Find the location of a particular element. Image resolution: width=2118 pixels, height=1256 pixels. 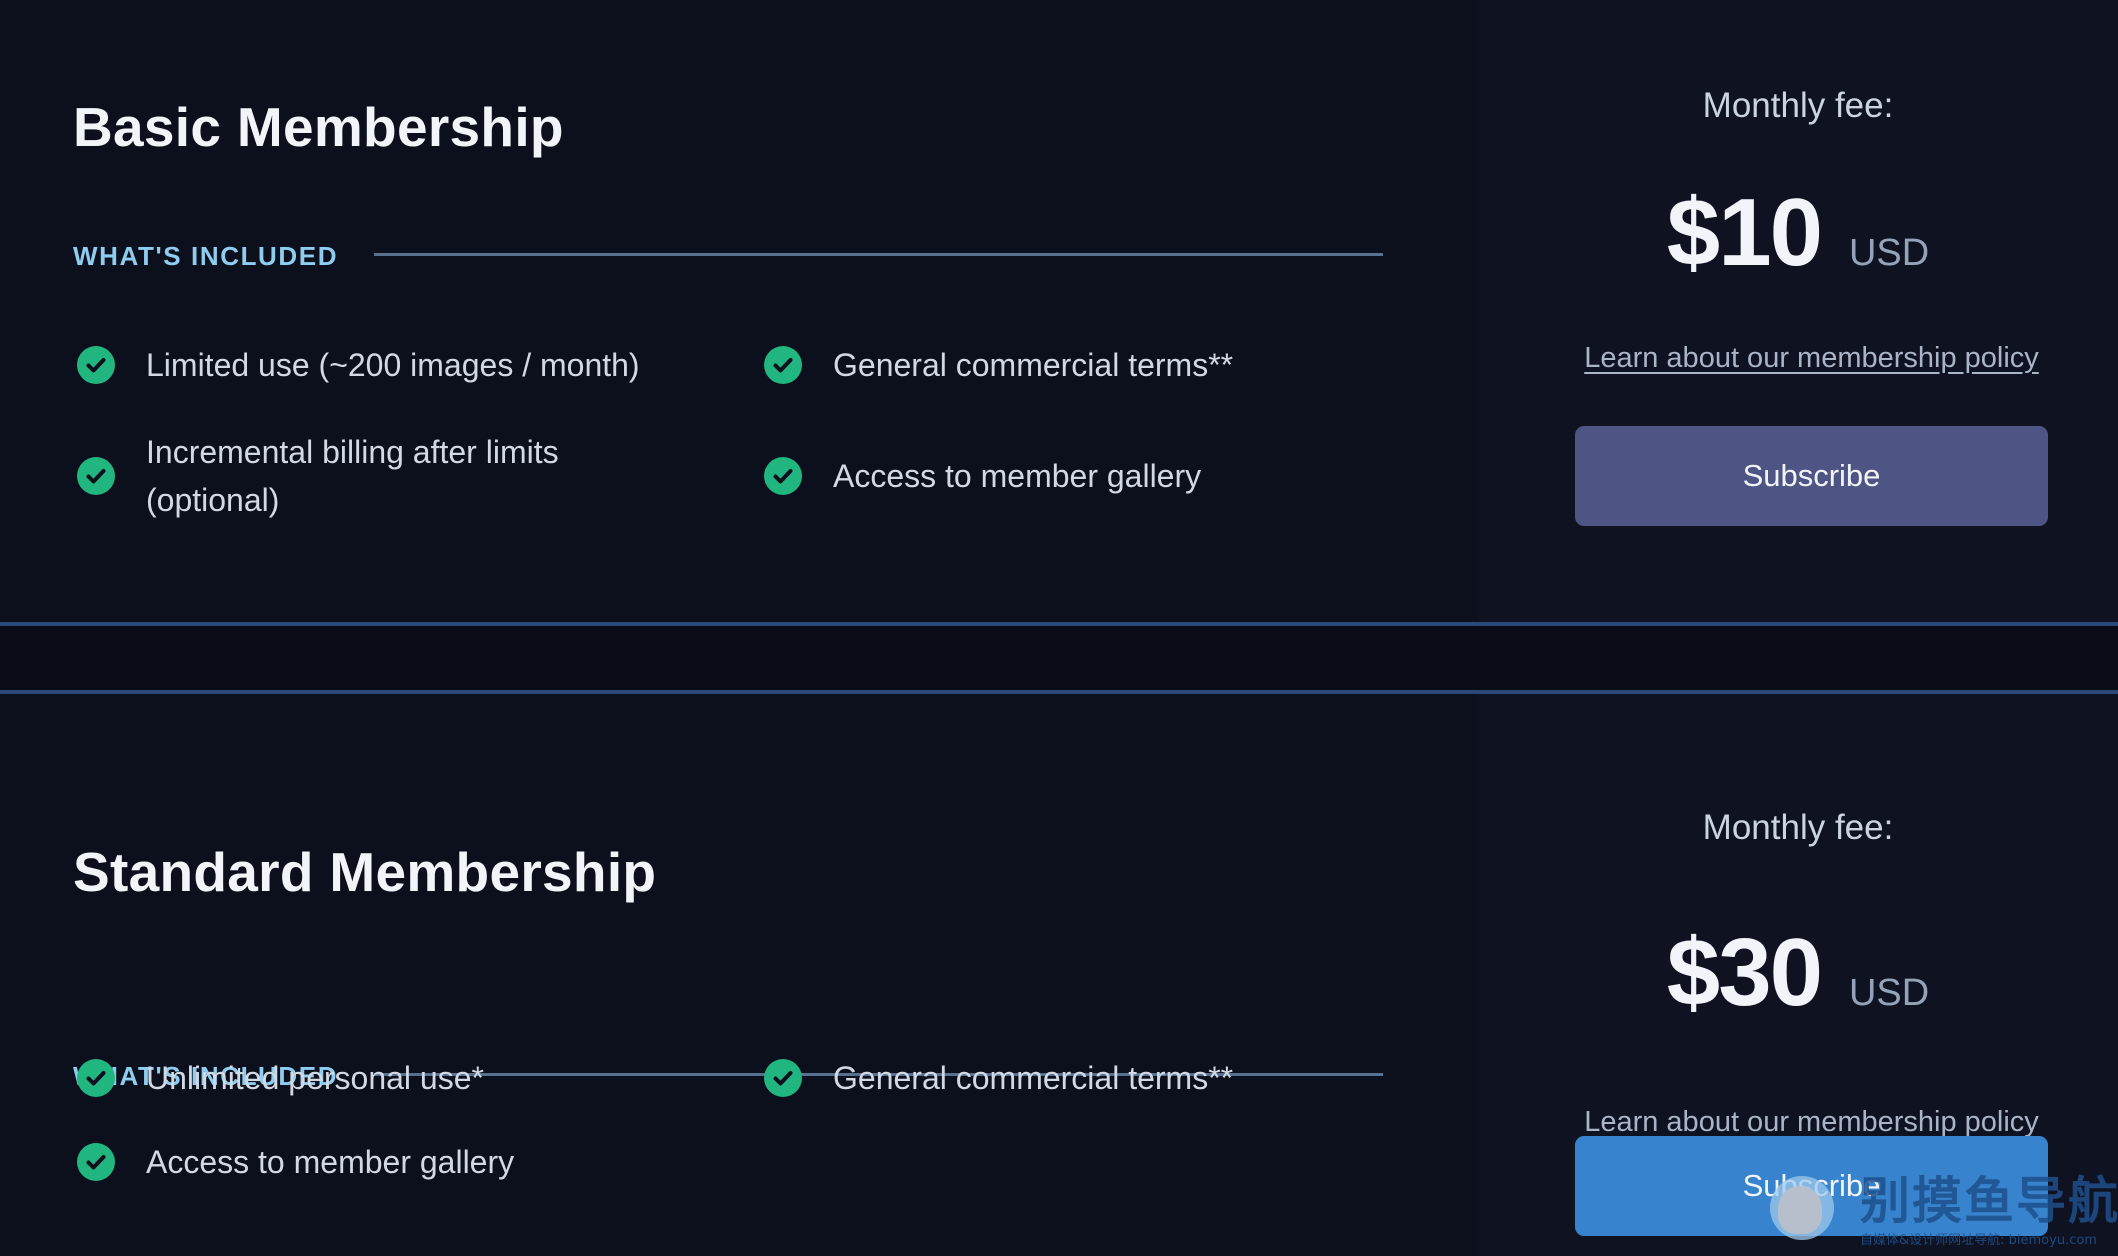

whats-included-label: WHAT'S INCLUDED is located at coordinates (206, 256).